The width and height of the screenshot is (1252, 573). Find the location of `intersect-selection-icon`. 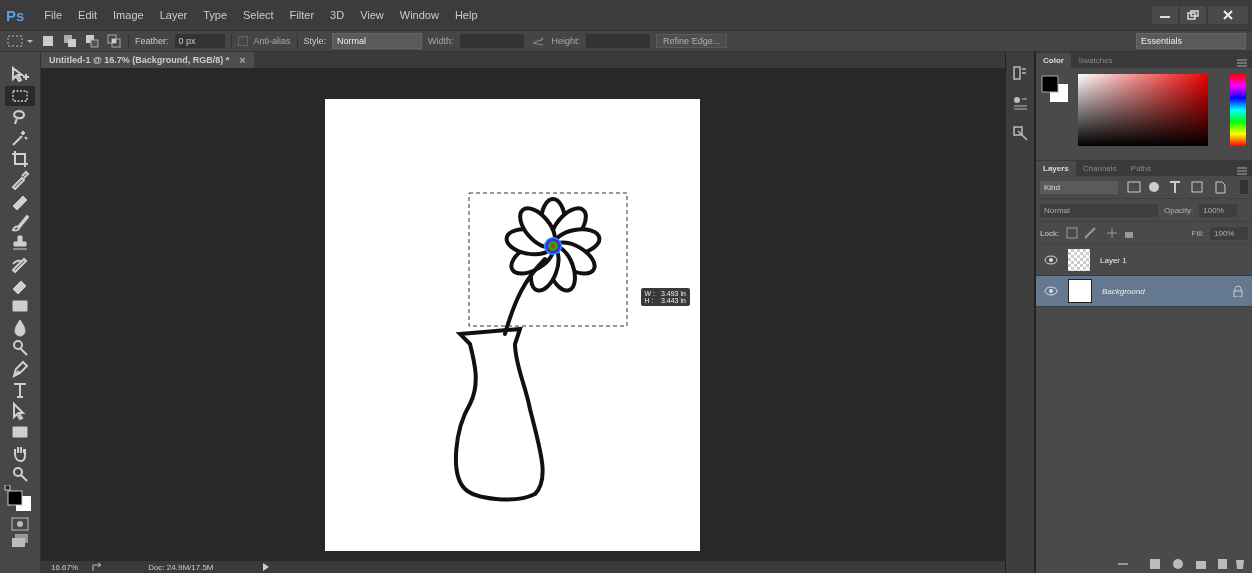

intersect-selection-icon is located at coordinates (114, 41).